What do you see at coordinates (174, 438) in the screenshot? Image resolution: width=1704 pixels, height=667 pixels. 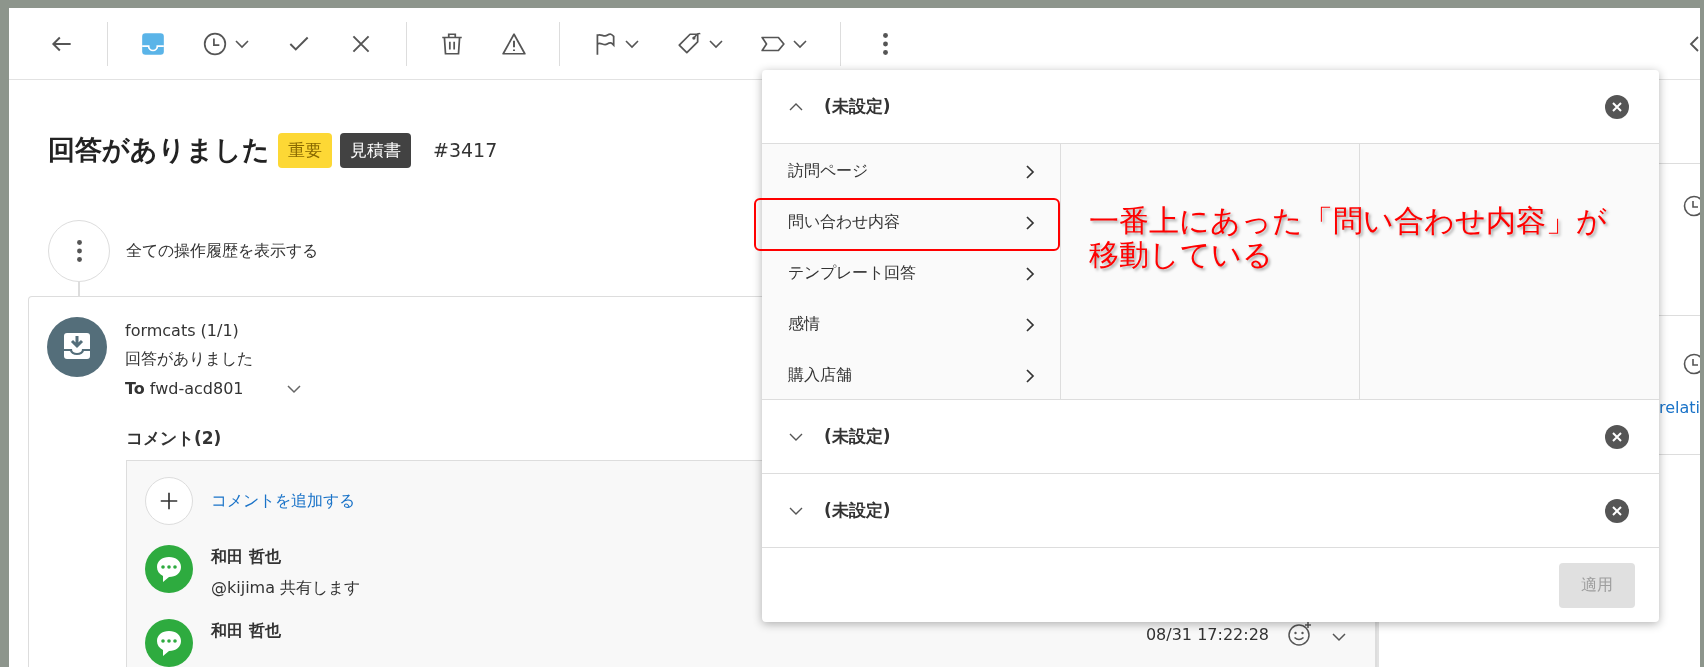 I see `comments-heading: コメント(2)` at bounding box center [174, 438].